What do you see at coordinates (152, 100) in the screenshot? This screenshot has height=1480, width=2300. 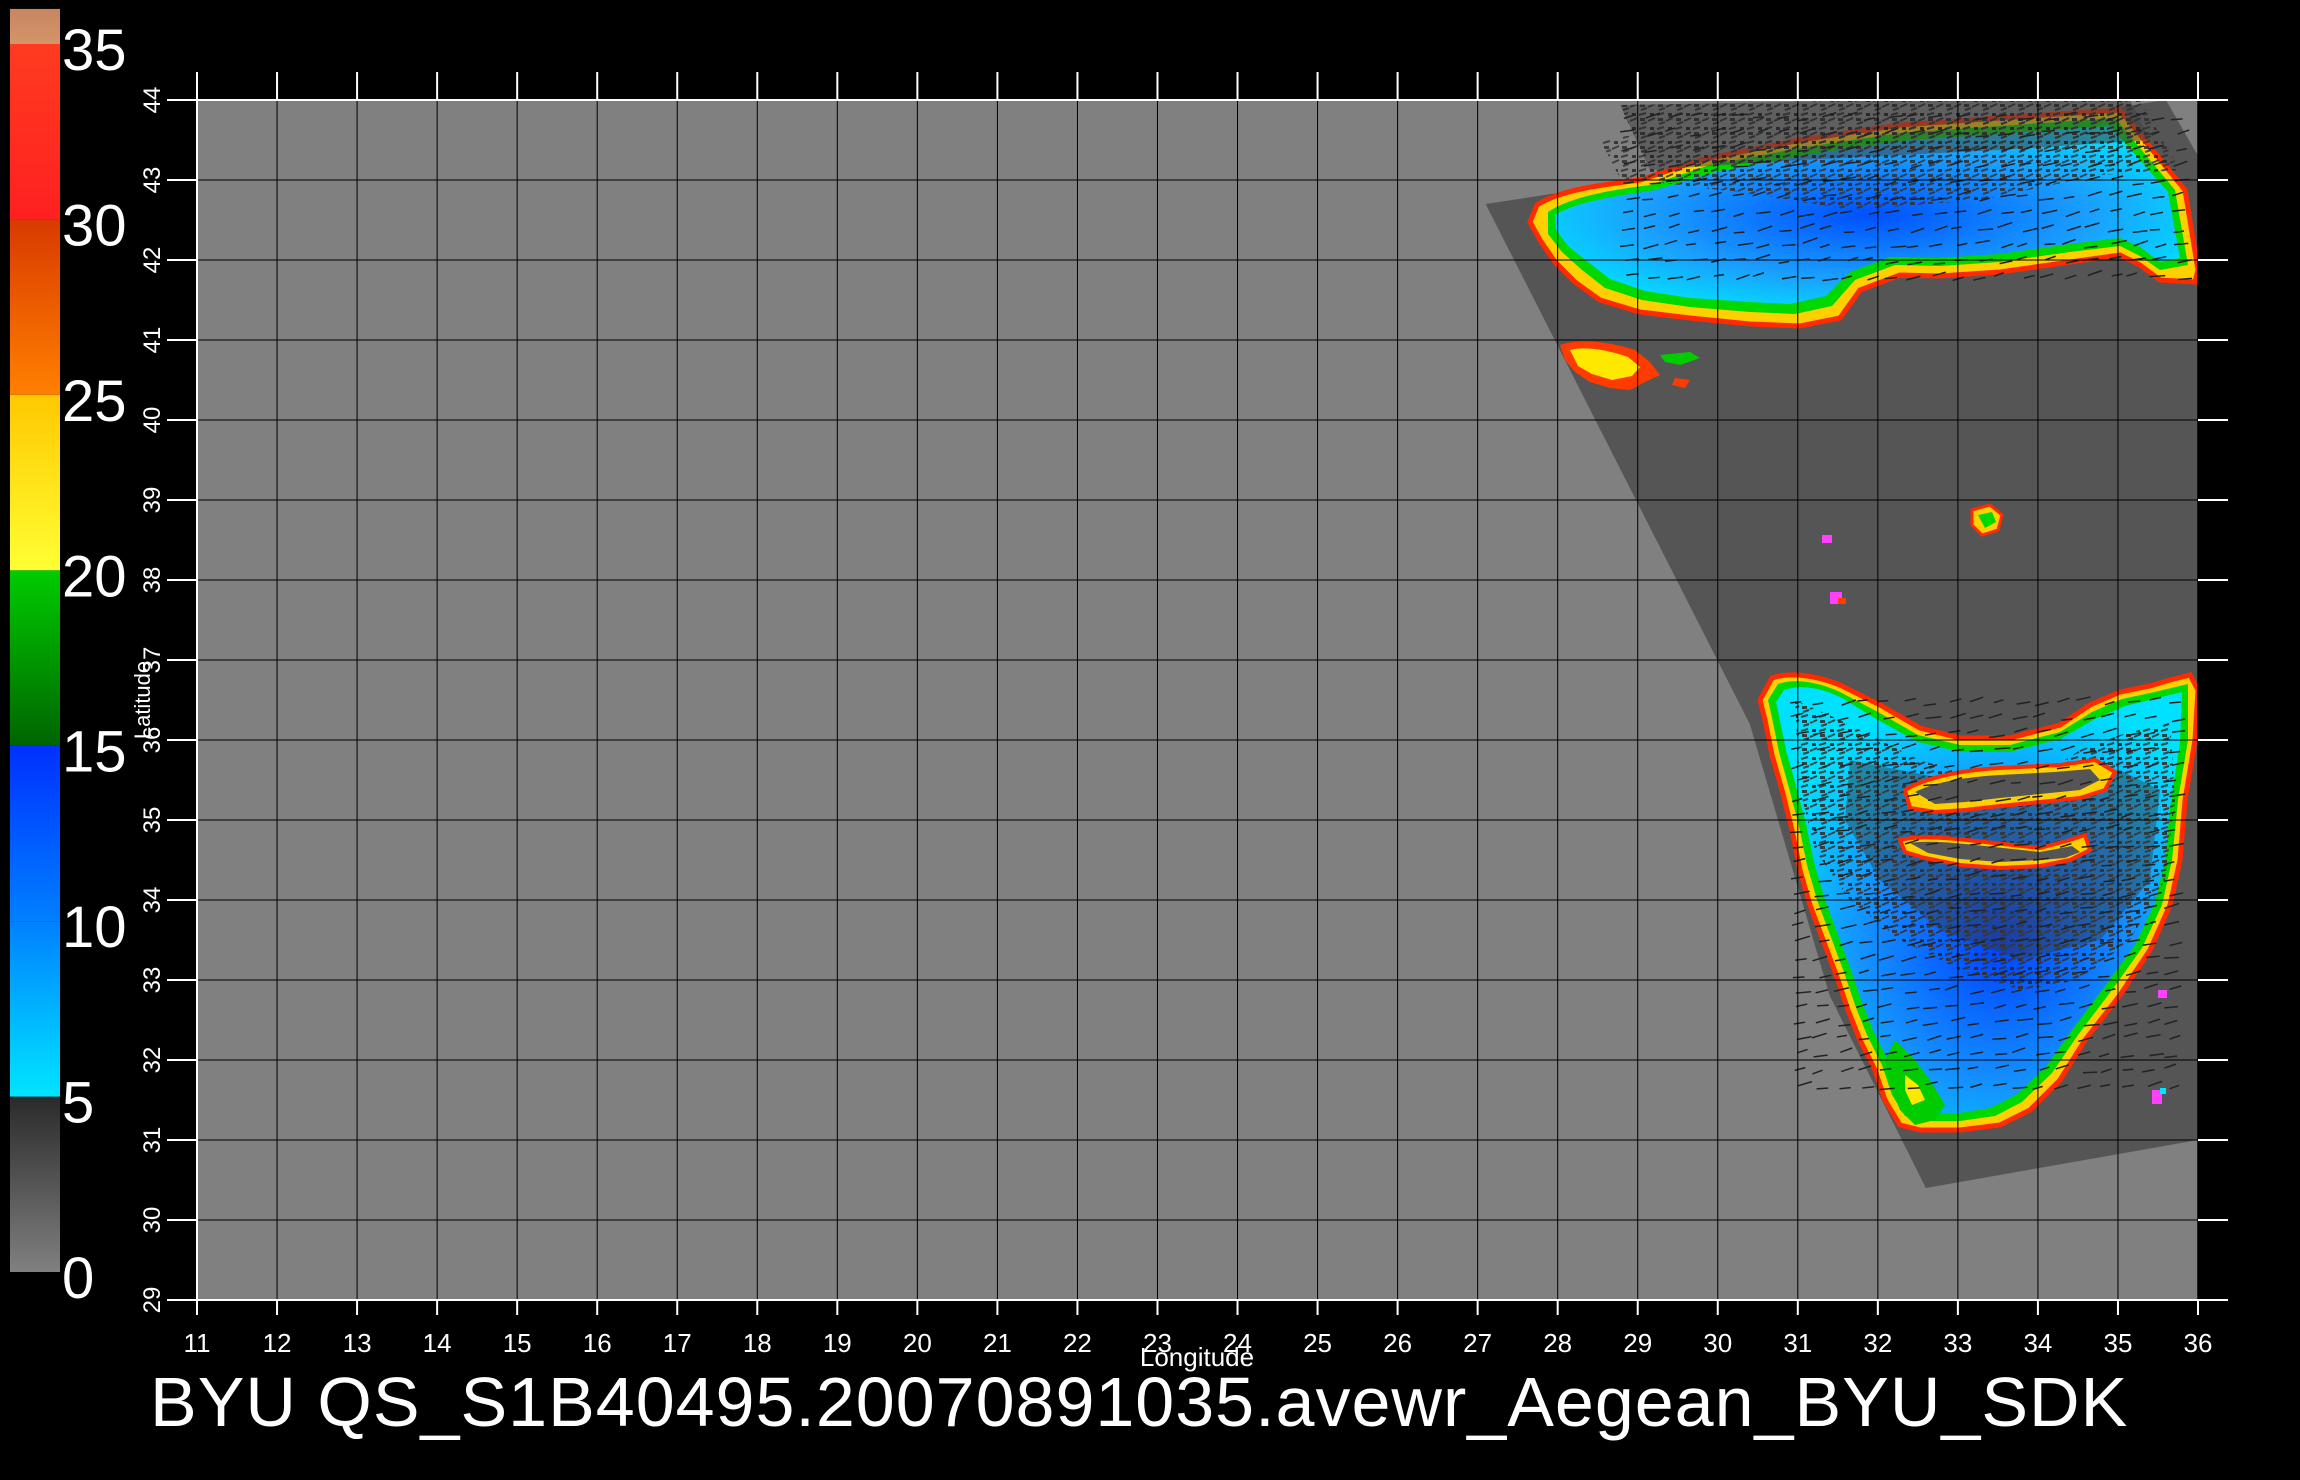 I see `y-tick-label: 44` at bounding box center [152, 100].